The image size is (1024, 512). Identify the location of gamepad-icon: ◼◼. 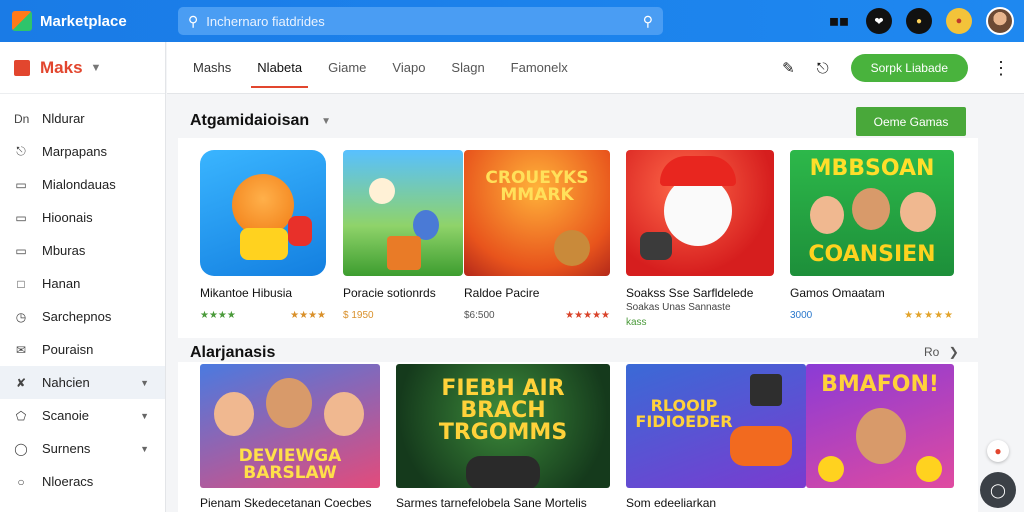
(839, 21).